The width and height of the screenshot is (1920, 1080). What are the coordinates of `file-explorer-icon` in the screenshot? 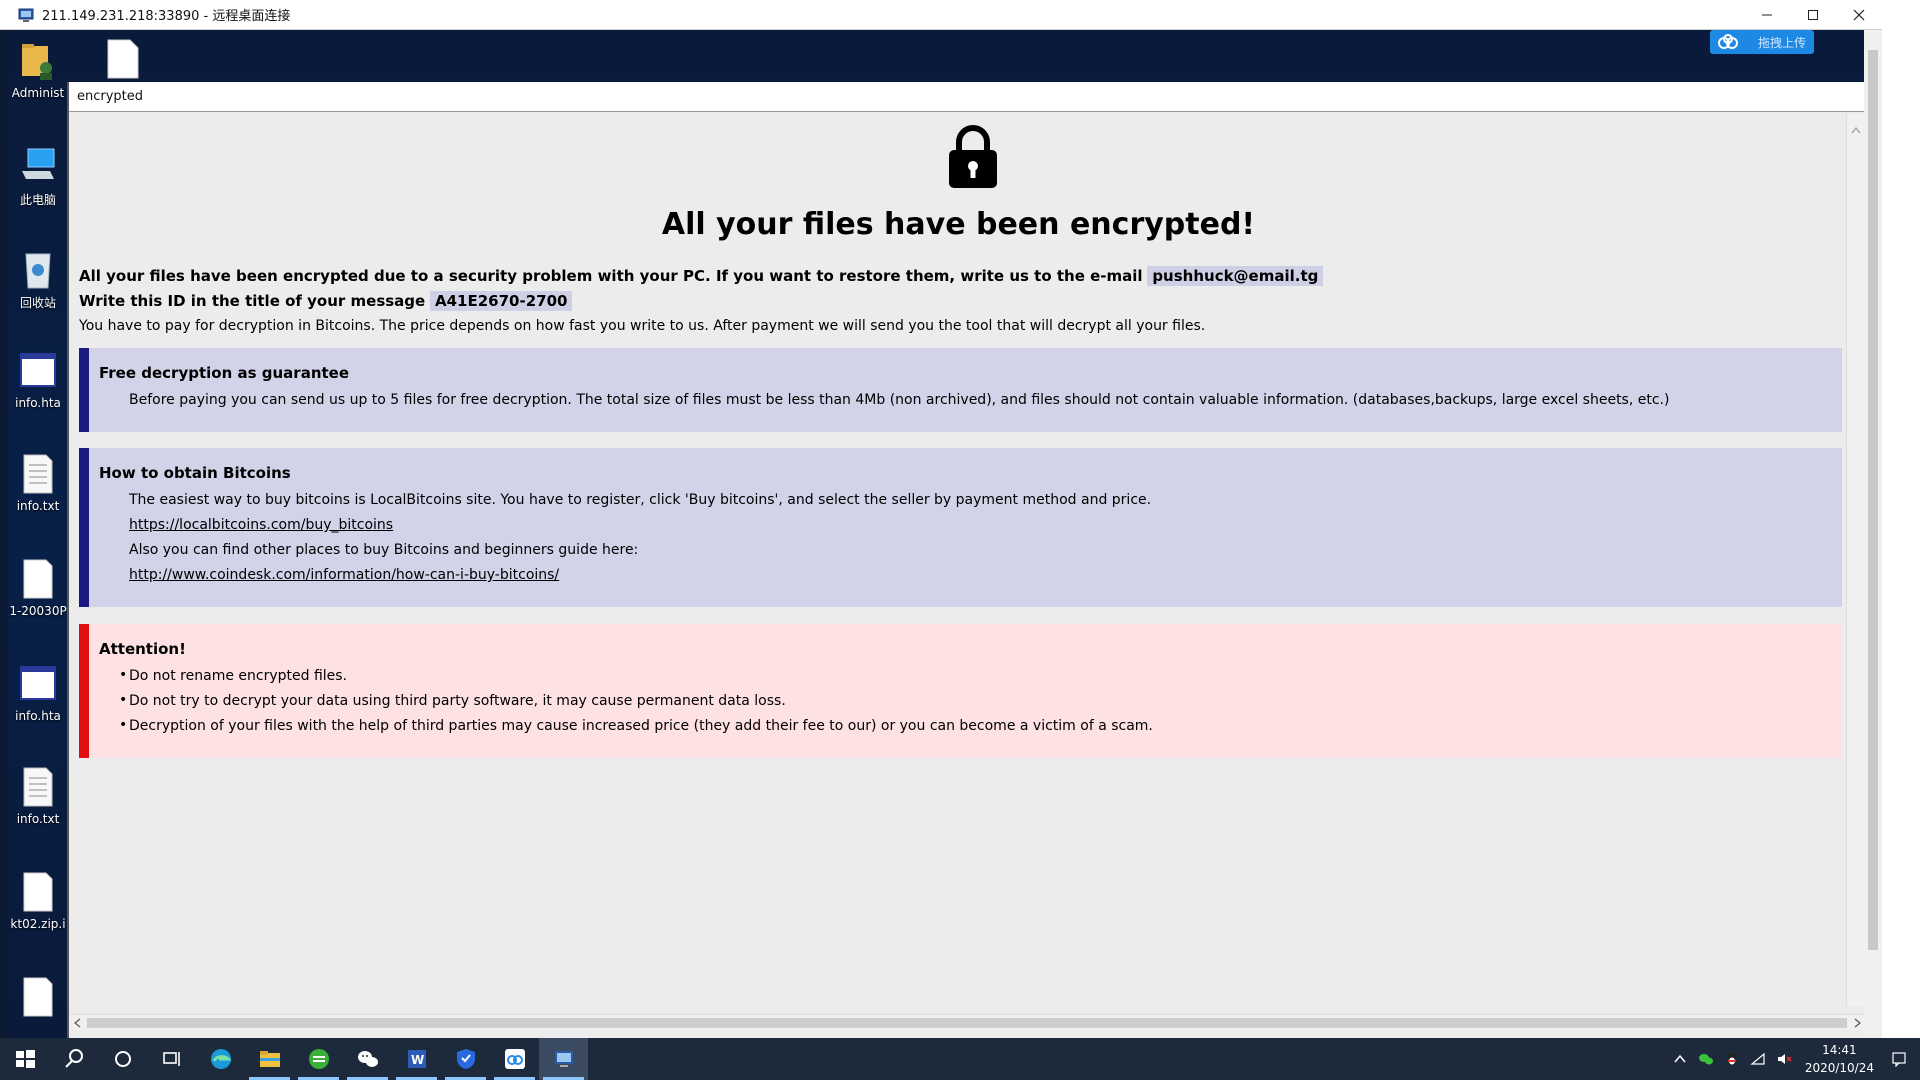 It's located at (269, 1059).